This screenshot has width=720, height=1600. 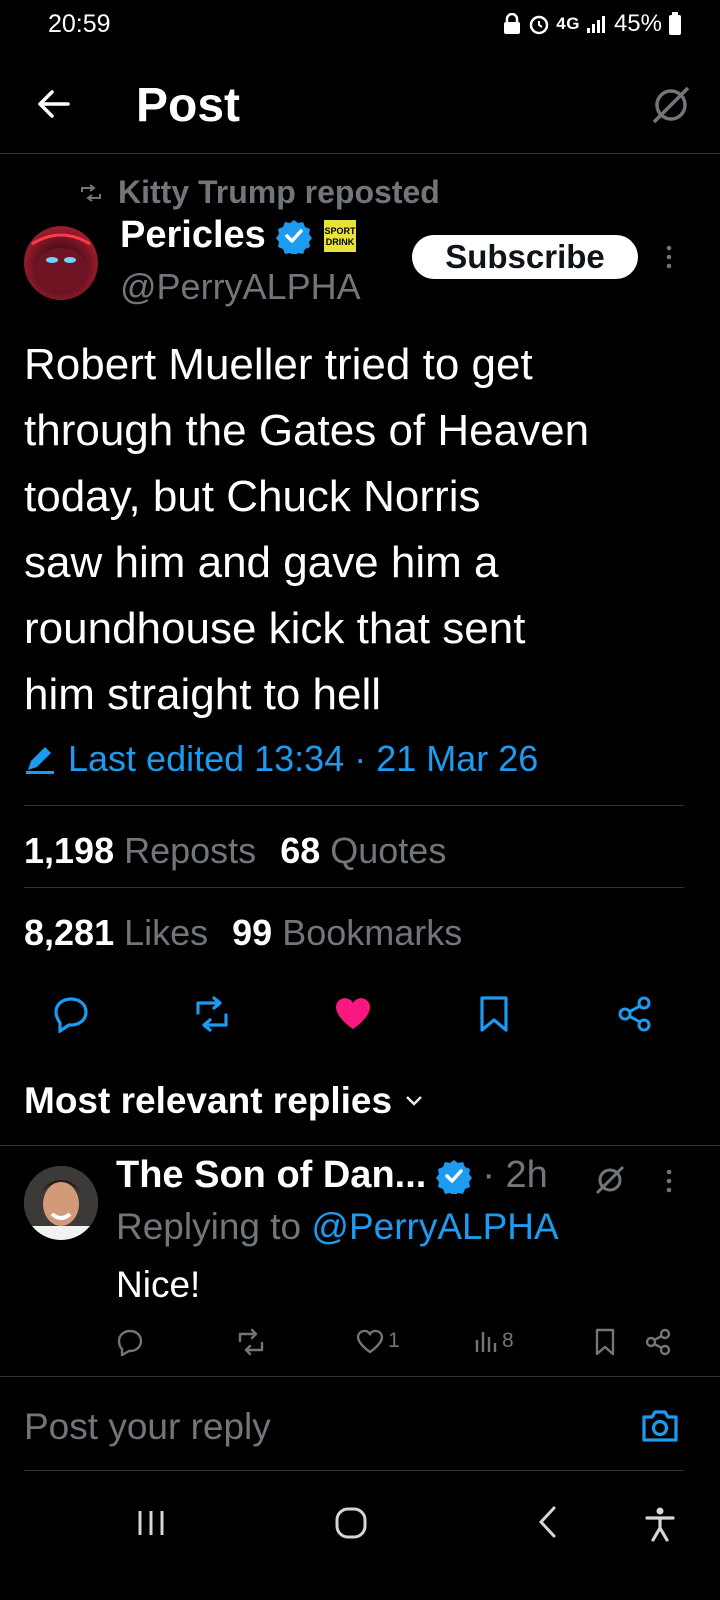 I want to click on reply-like-button: 1, so click(x=378, y=1341).